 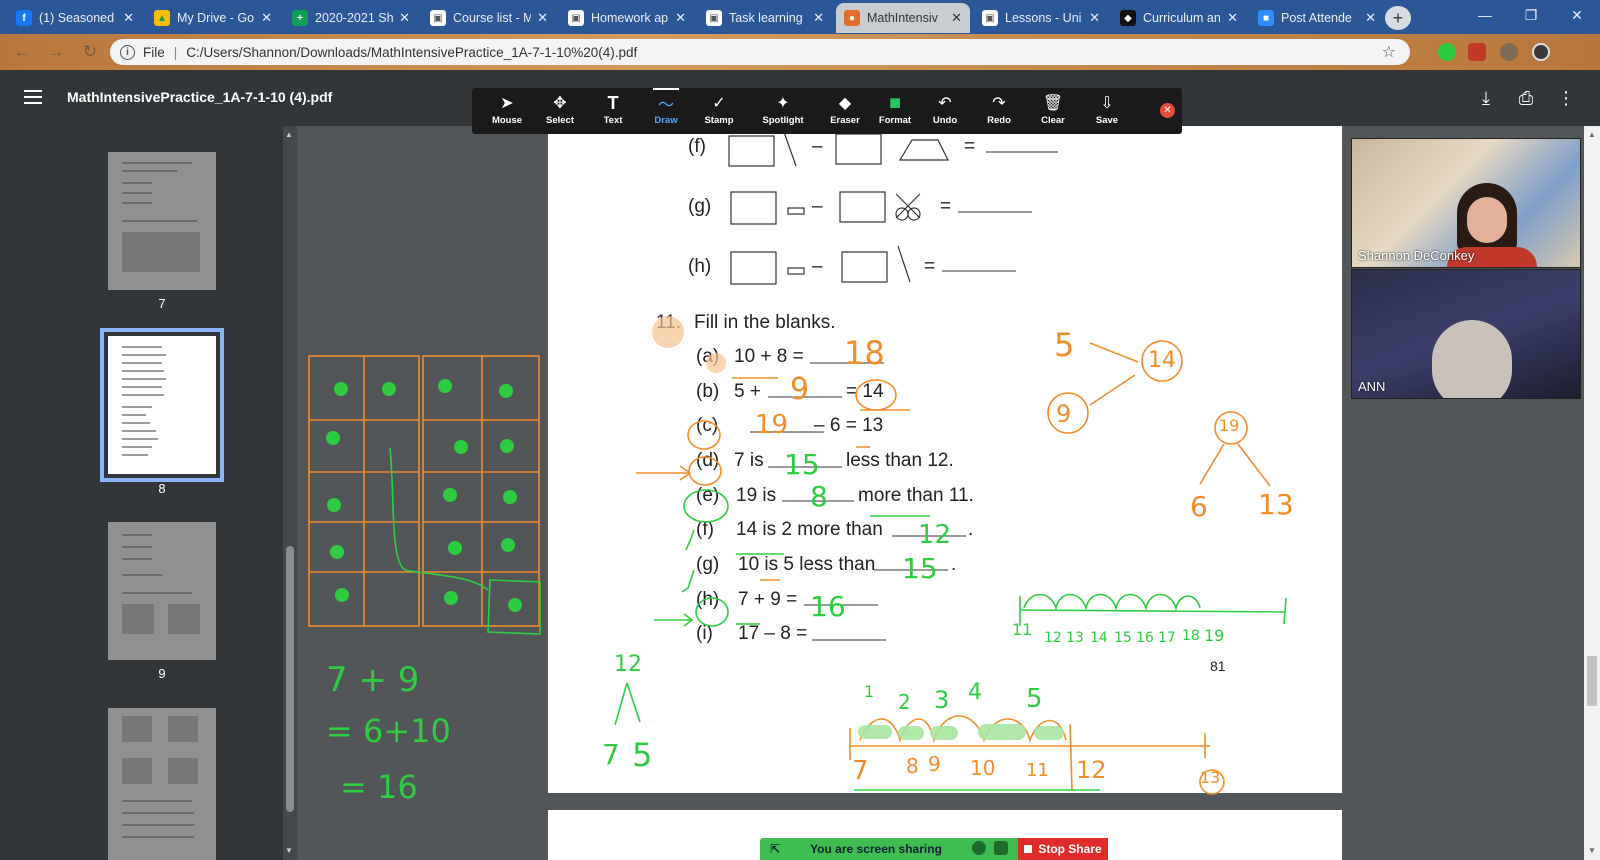 What do you see at coordinates (1466, 203) in the screenshot?
I see `participant-video: Shannon DeConkey` at bounding box center [1466, 203].